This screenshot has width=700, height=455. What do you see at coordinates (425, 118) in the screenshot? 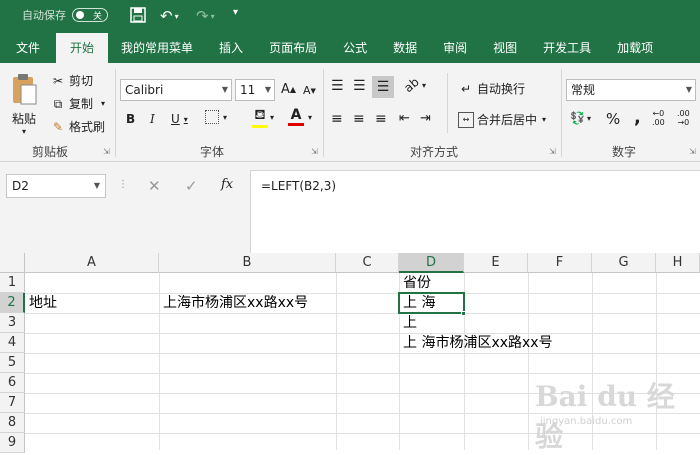
I see `increase-indent-button: ⇥` at bounding box center [425, 118].